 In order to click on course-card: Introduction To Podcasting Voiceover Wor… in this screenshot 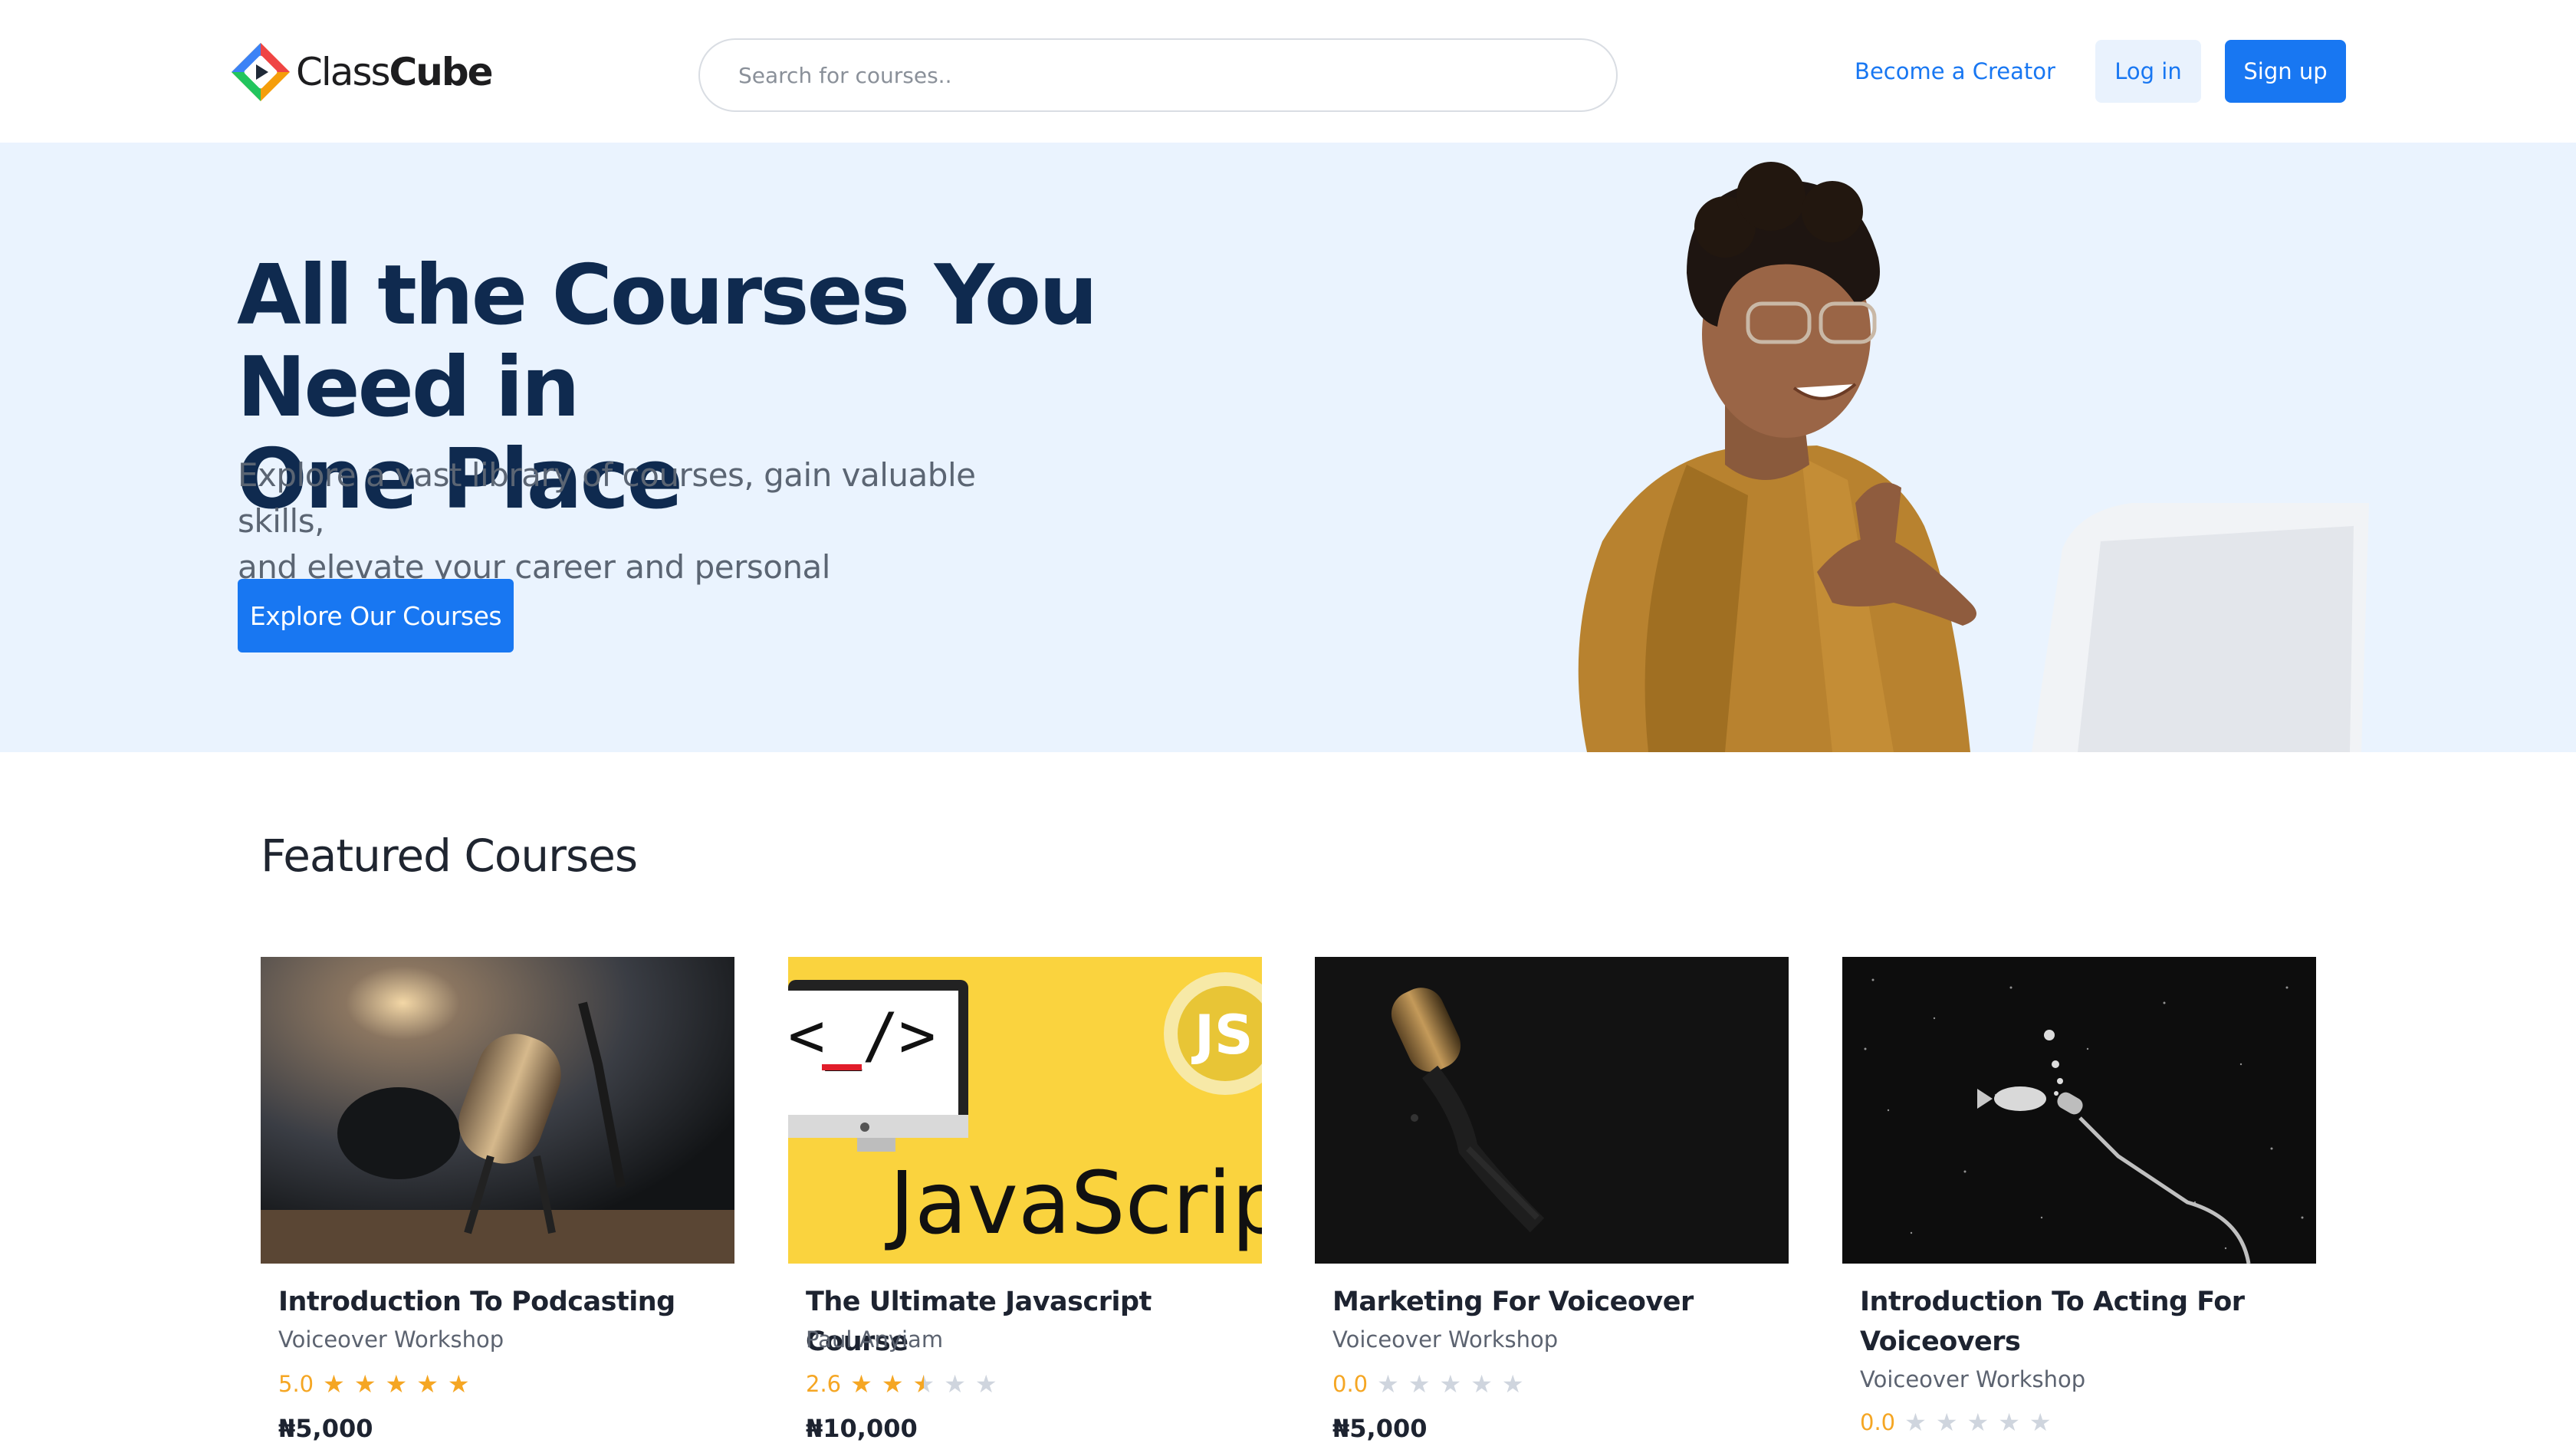, I will do `click(498, 1200)`.